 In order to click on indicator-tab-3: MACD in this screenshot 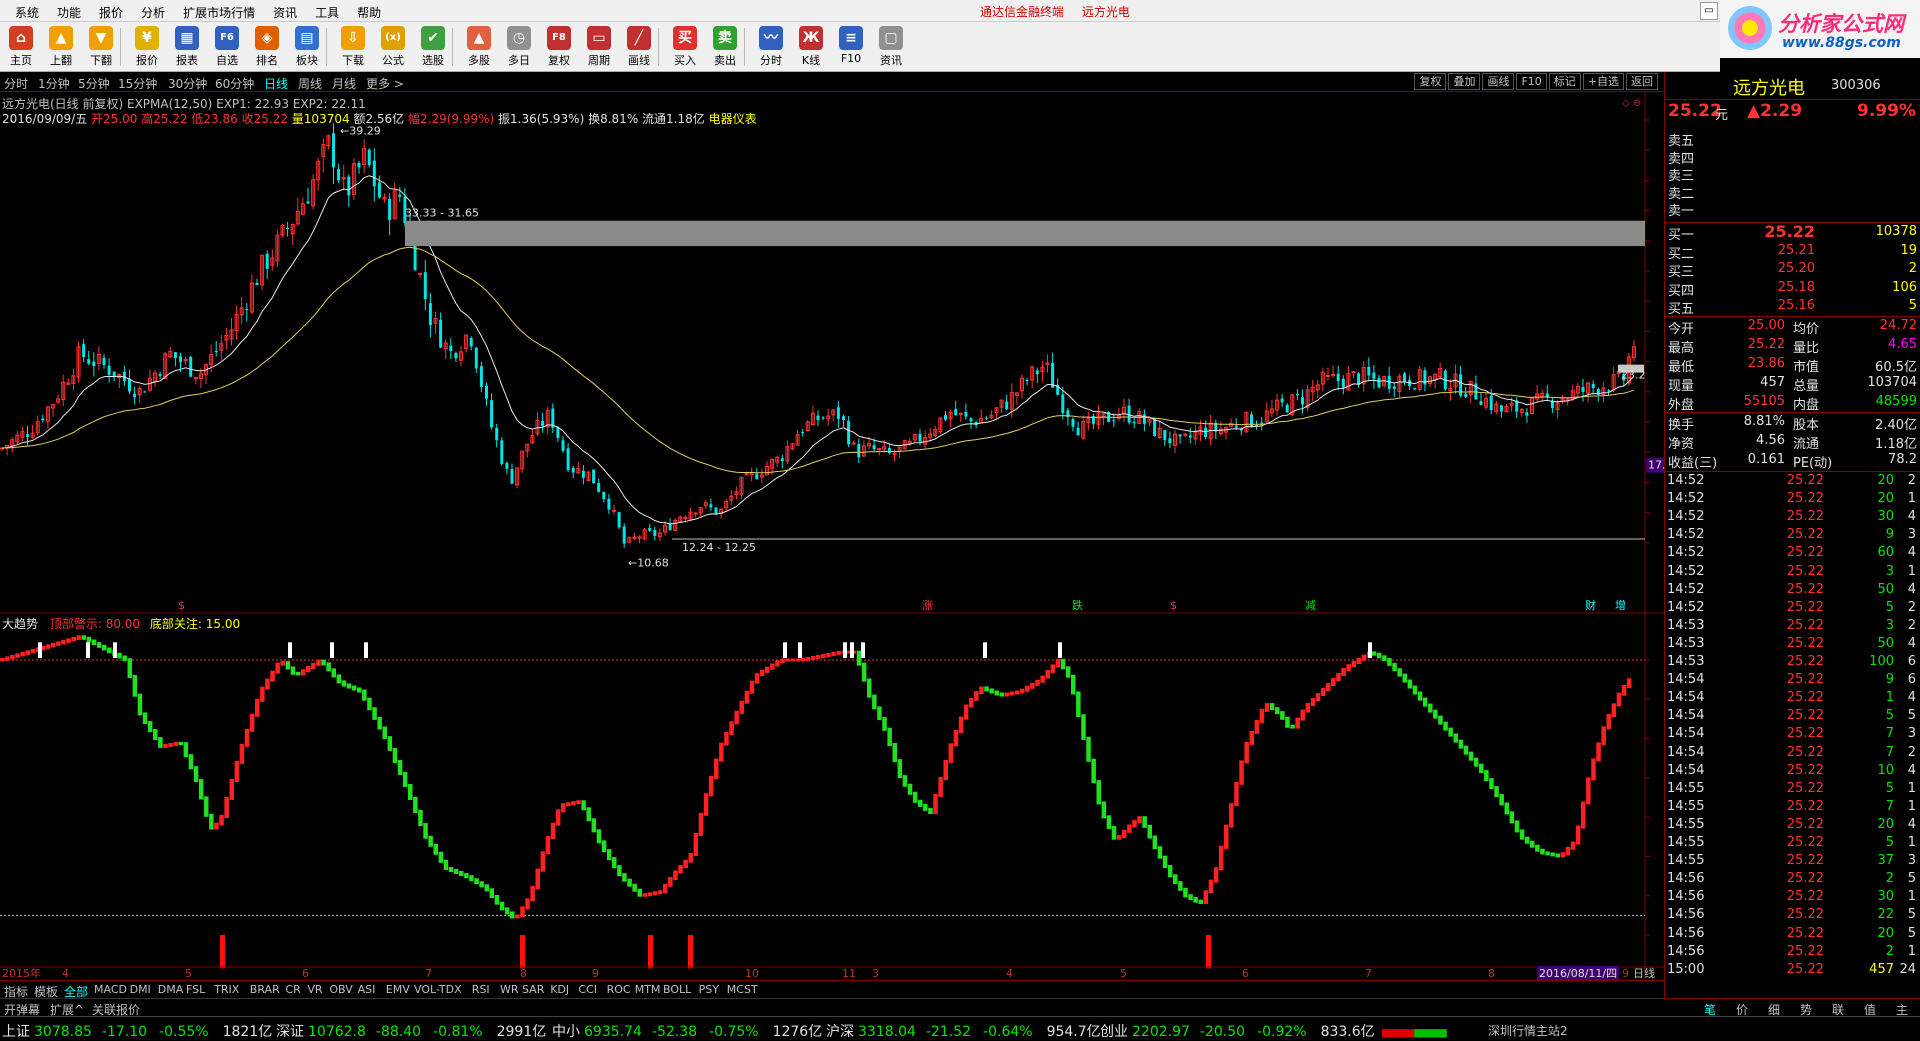, I will do `click(110, 989)`.